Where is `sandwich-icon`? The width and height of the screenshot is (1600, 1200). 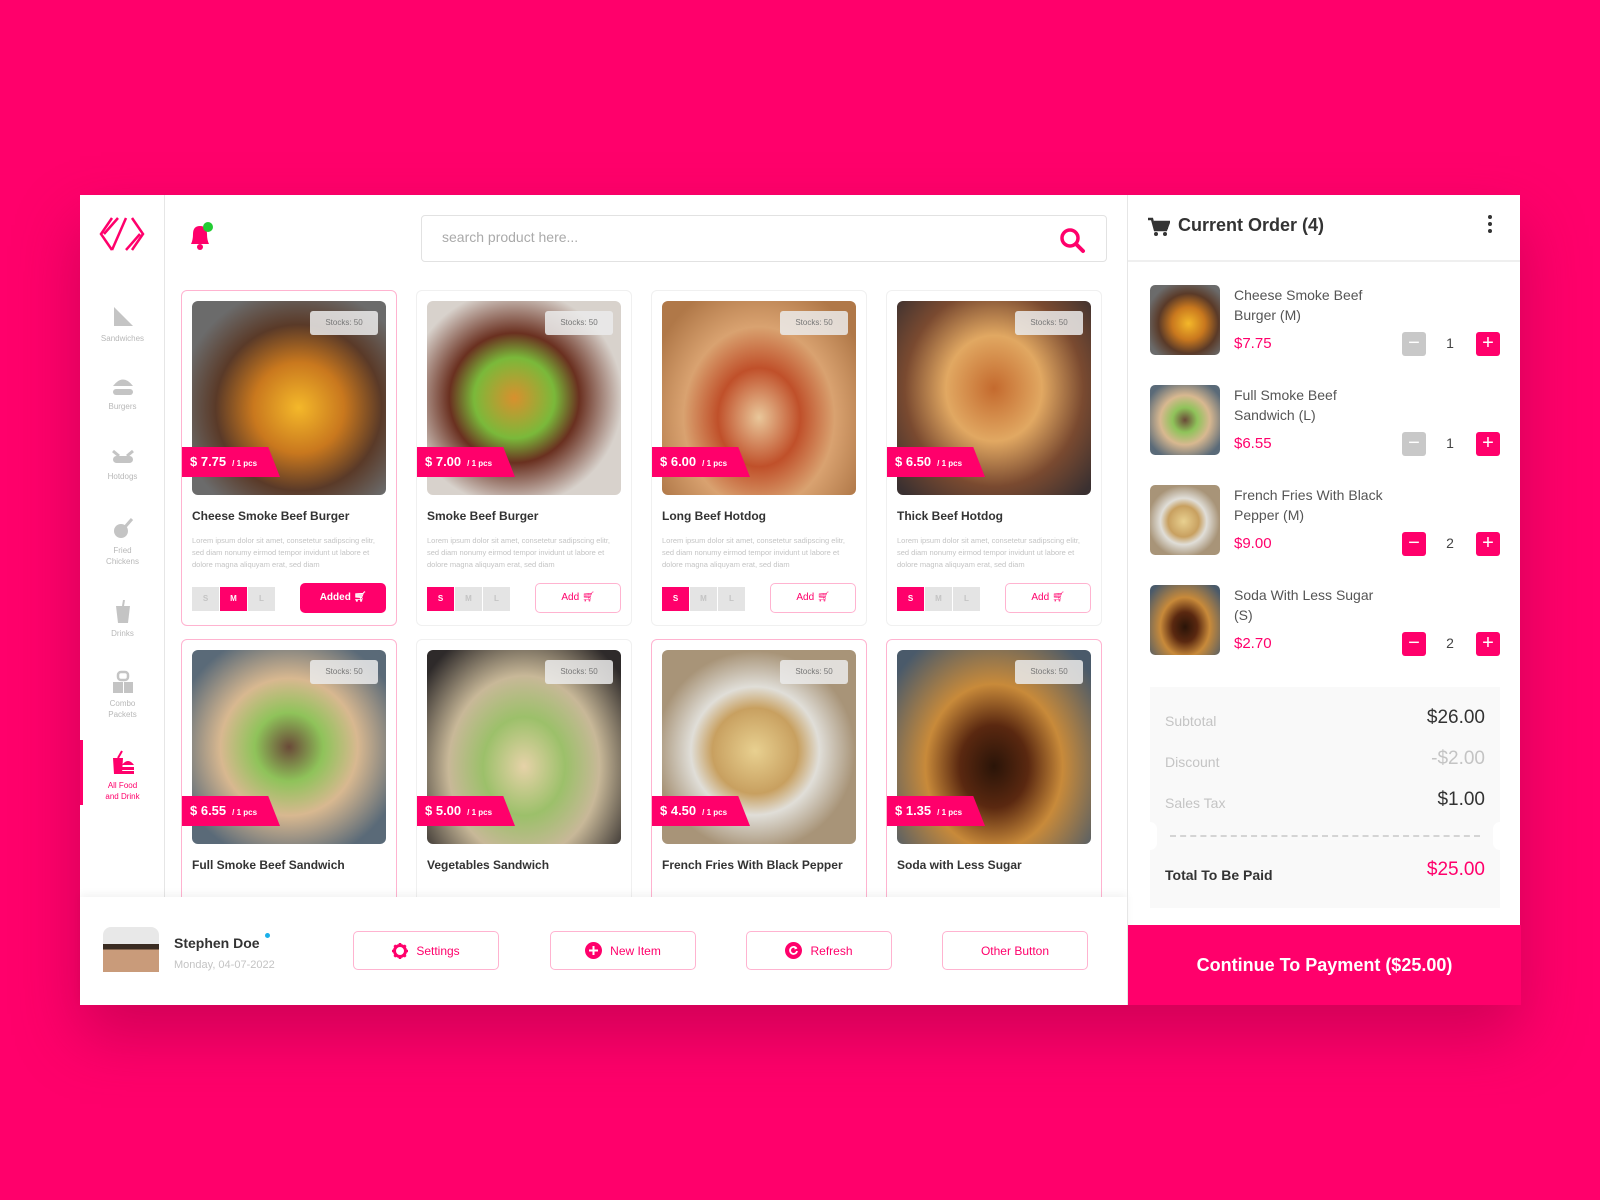
sandwich-icon is located at coordinates (123, 316).